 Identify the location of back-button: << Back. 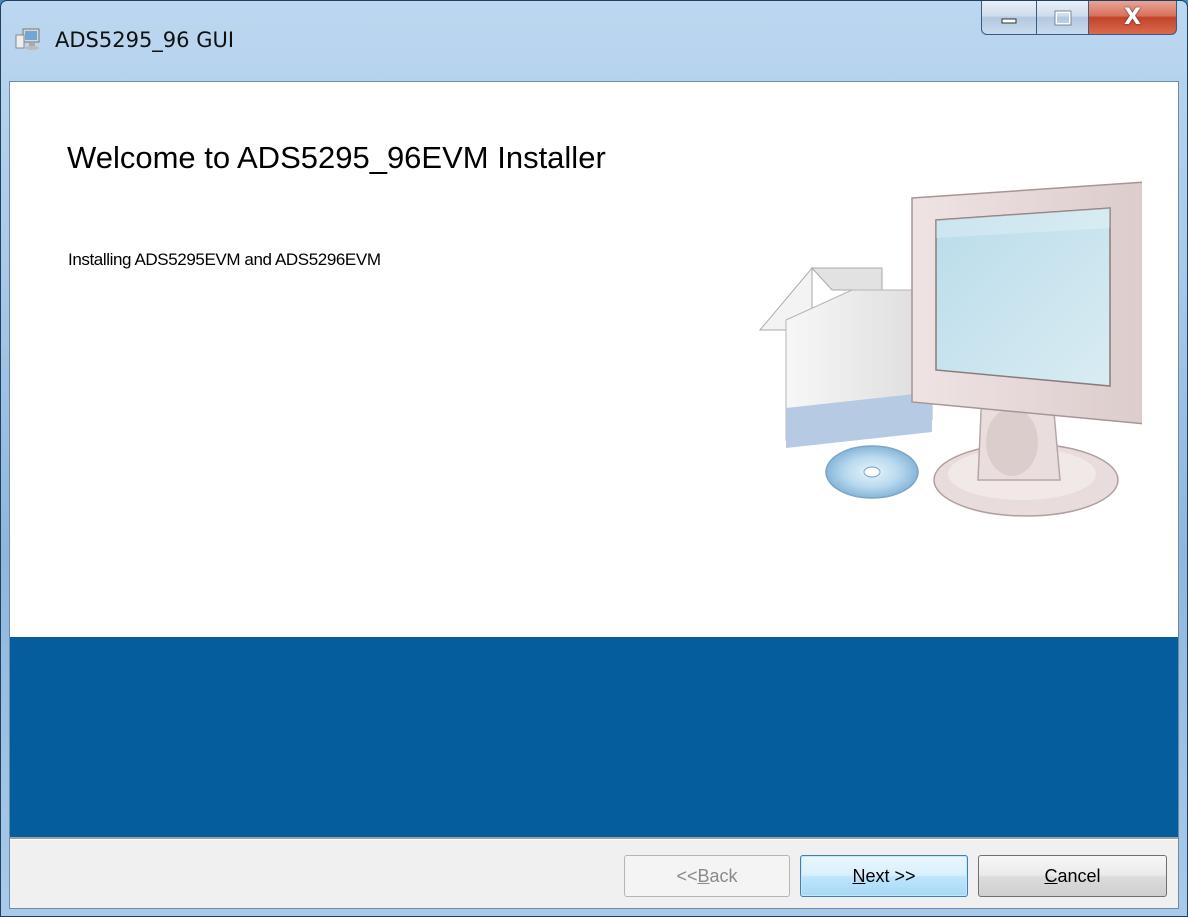
(707, 876).